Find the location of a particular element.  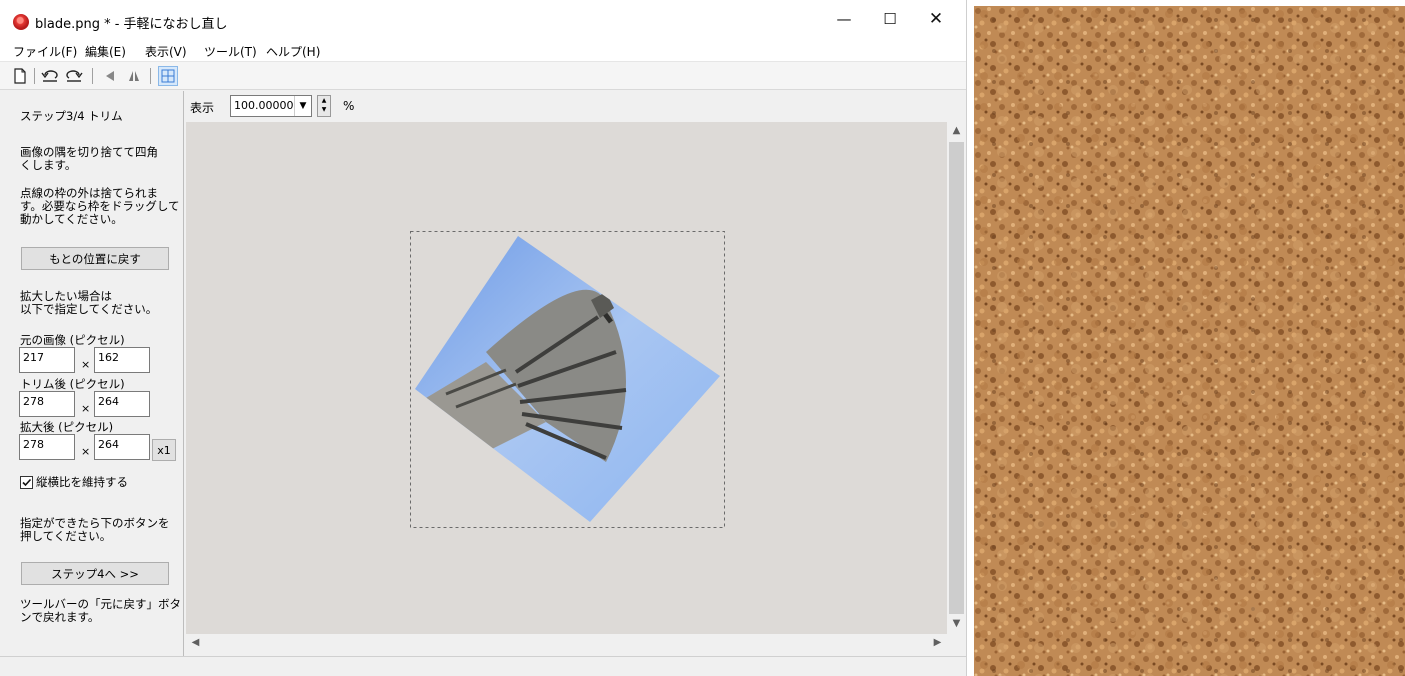

original-size-label: 元の画像 (ピクセル) is located at coordinates (72, 340).